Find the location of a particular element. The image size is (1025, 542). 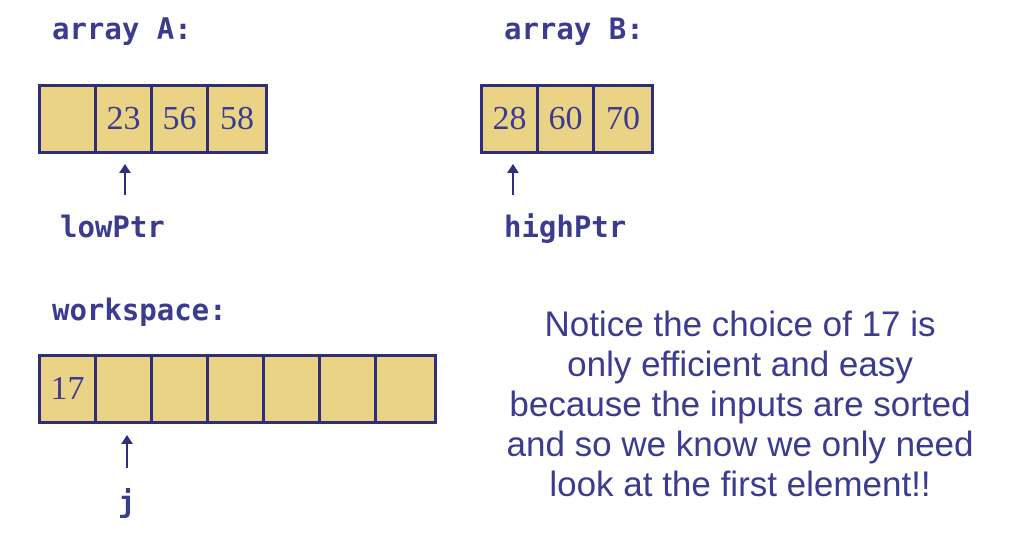

array-b-cell: 28 is located at coordinates (511, 119).